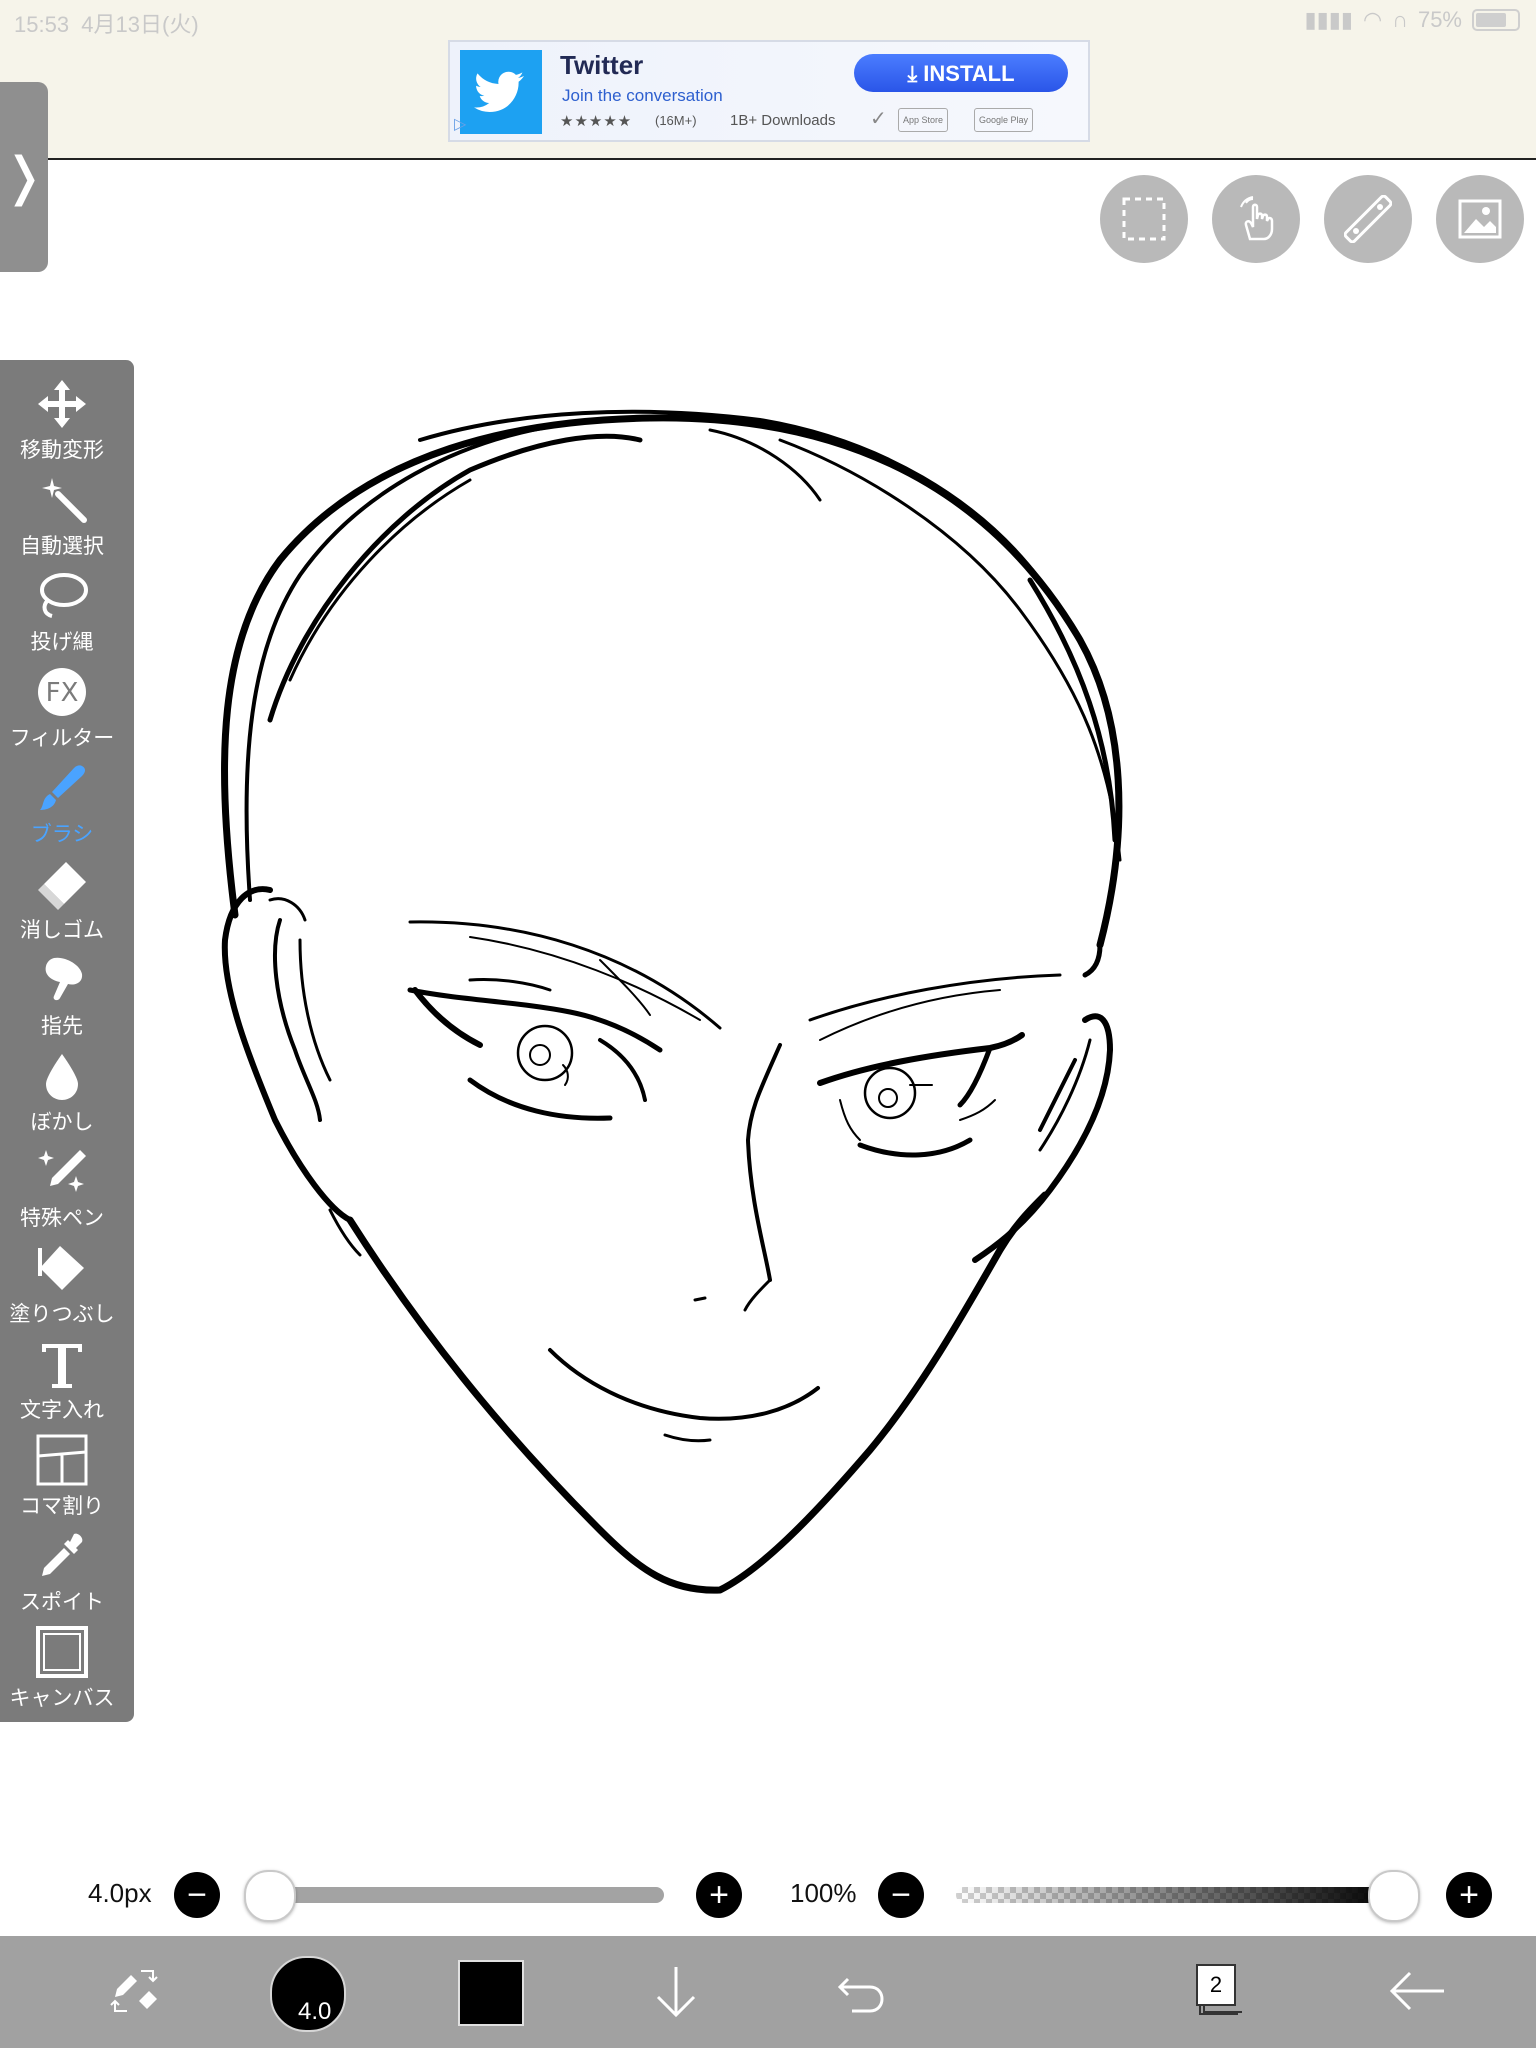  I want to click on current-color-swatch, so click(491, 1993).